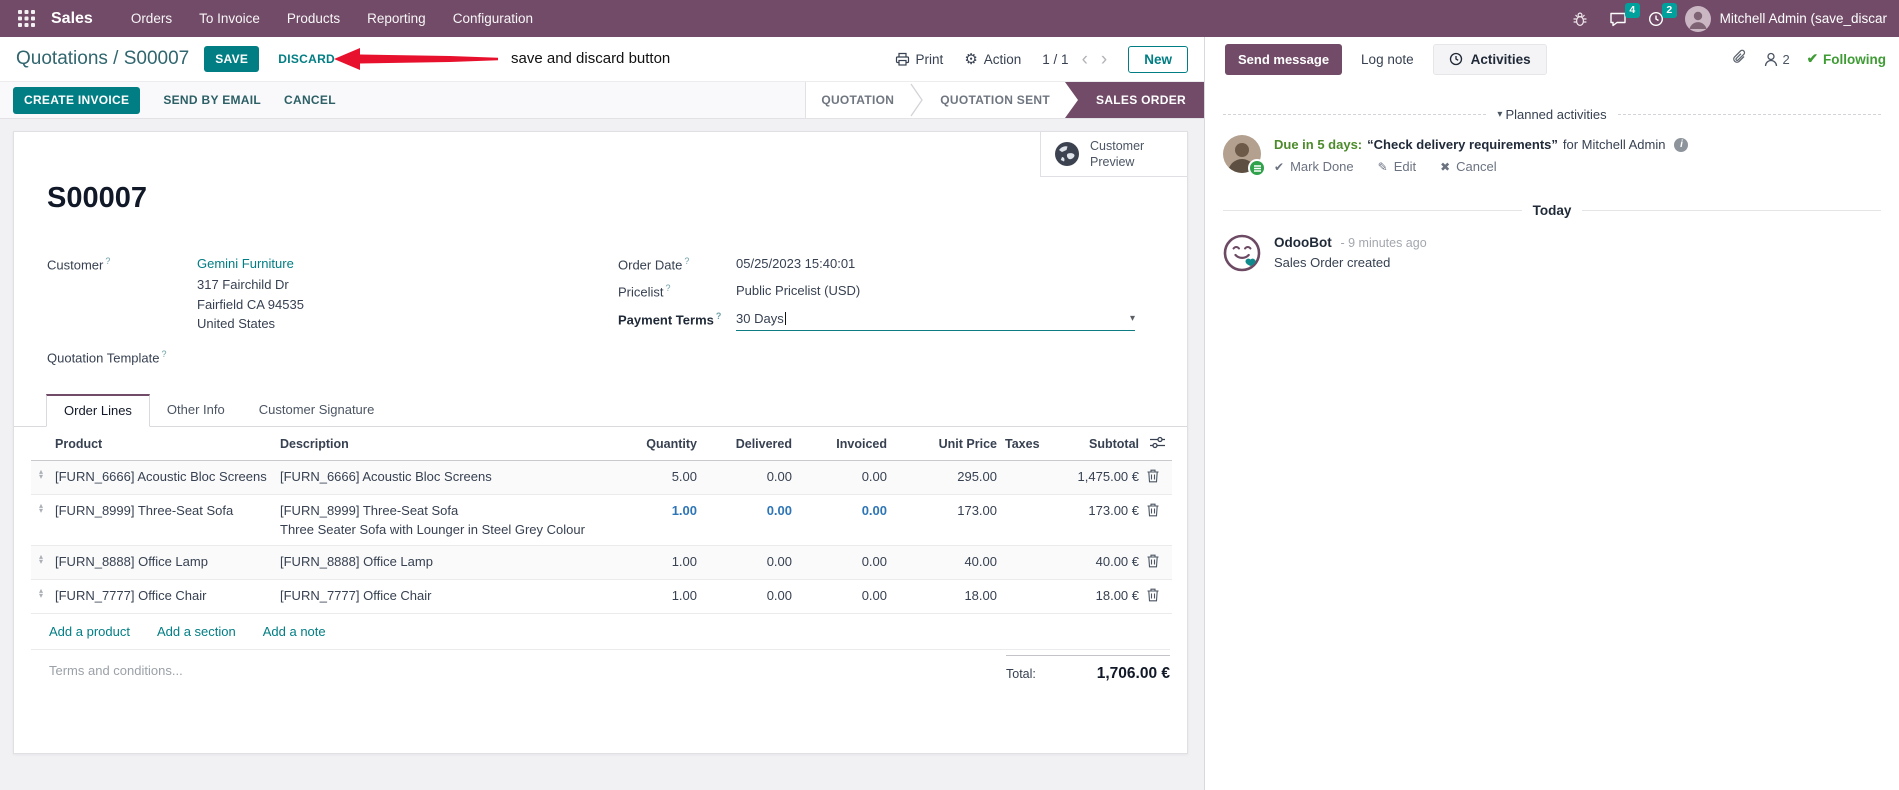 The height and width of the screenshot is (790, 1899). I want to click on edit-activity-button: ✎ Edit, so click(1397, 166).